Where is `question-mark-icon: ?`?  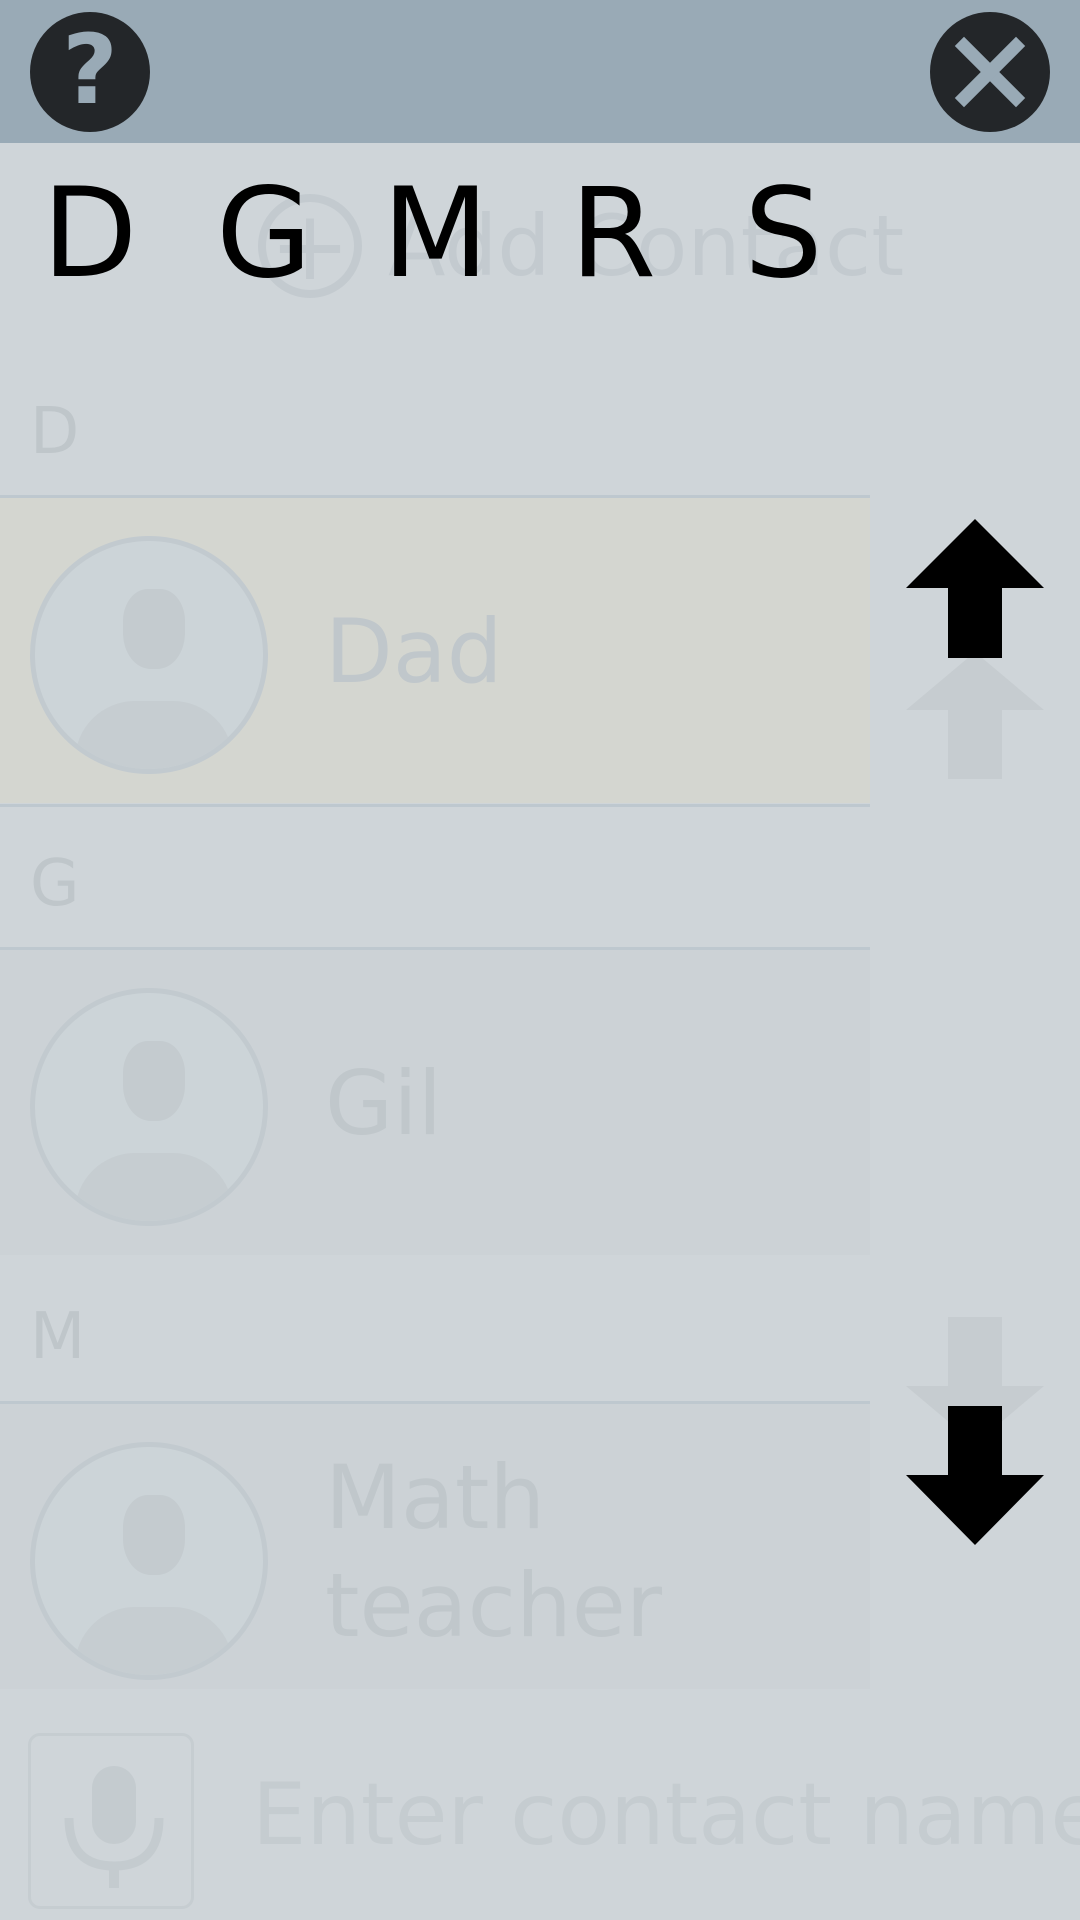 question-mark-icon: ? is located at coordinates (90, 70).